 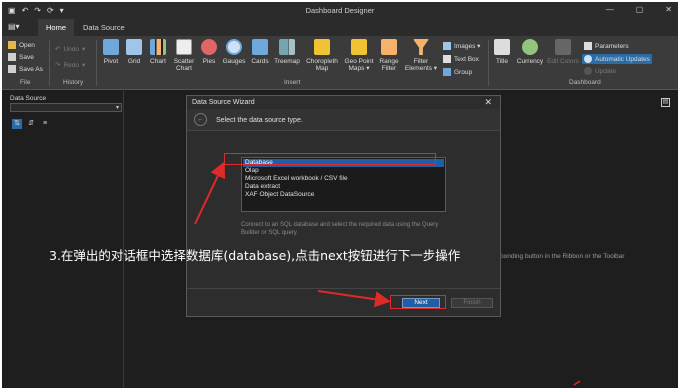 I want to click on arrow-fragment, so click(x=577, y=383).